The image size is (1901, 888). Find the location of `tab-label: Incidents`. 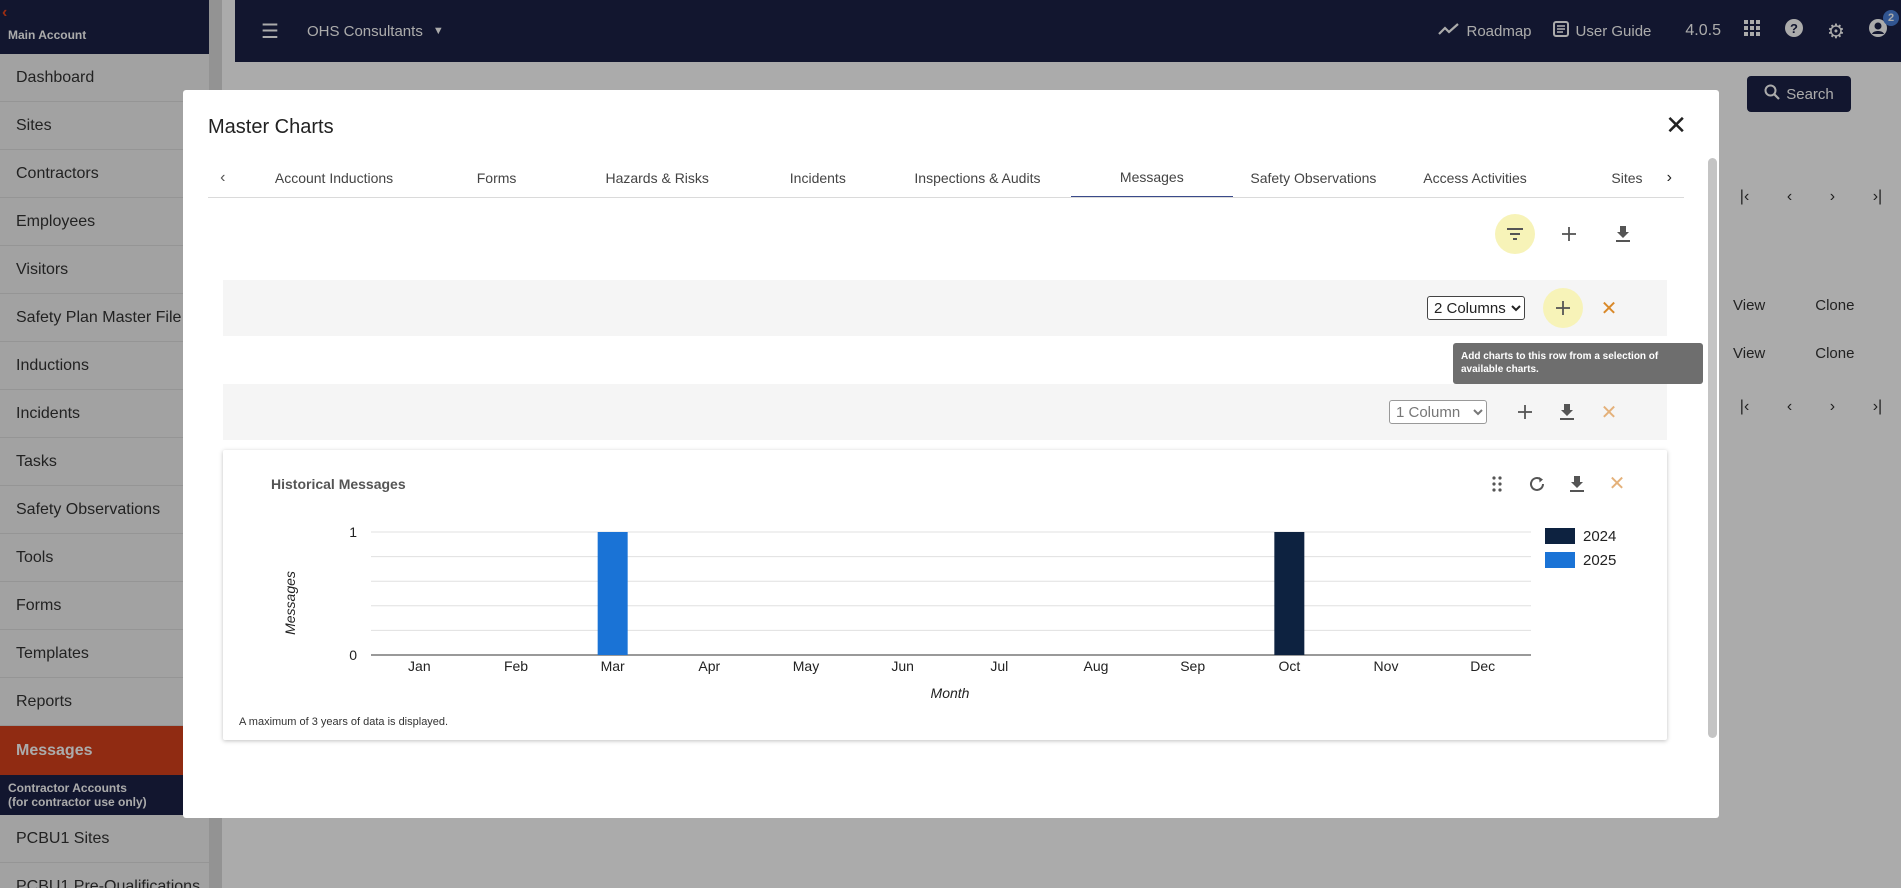

tab-label: Incidents is located at coordinates (817, 177).